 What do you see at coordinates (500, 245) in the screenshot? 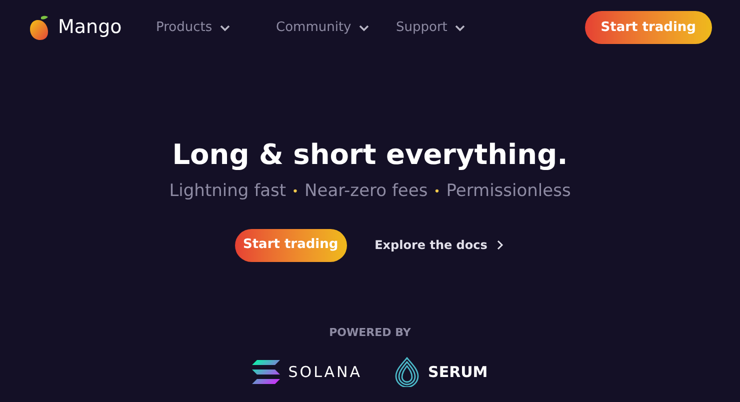
I see `chevron-right-icon` at bounding box center [500, 245].